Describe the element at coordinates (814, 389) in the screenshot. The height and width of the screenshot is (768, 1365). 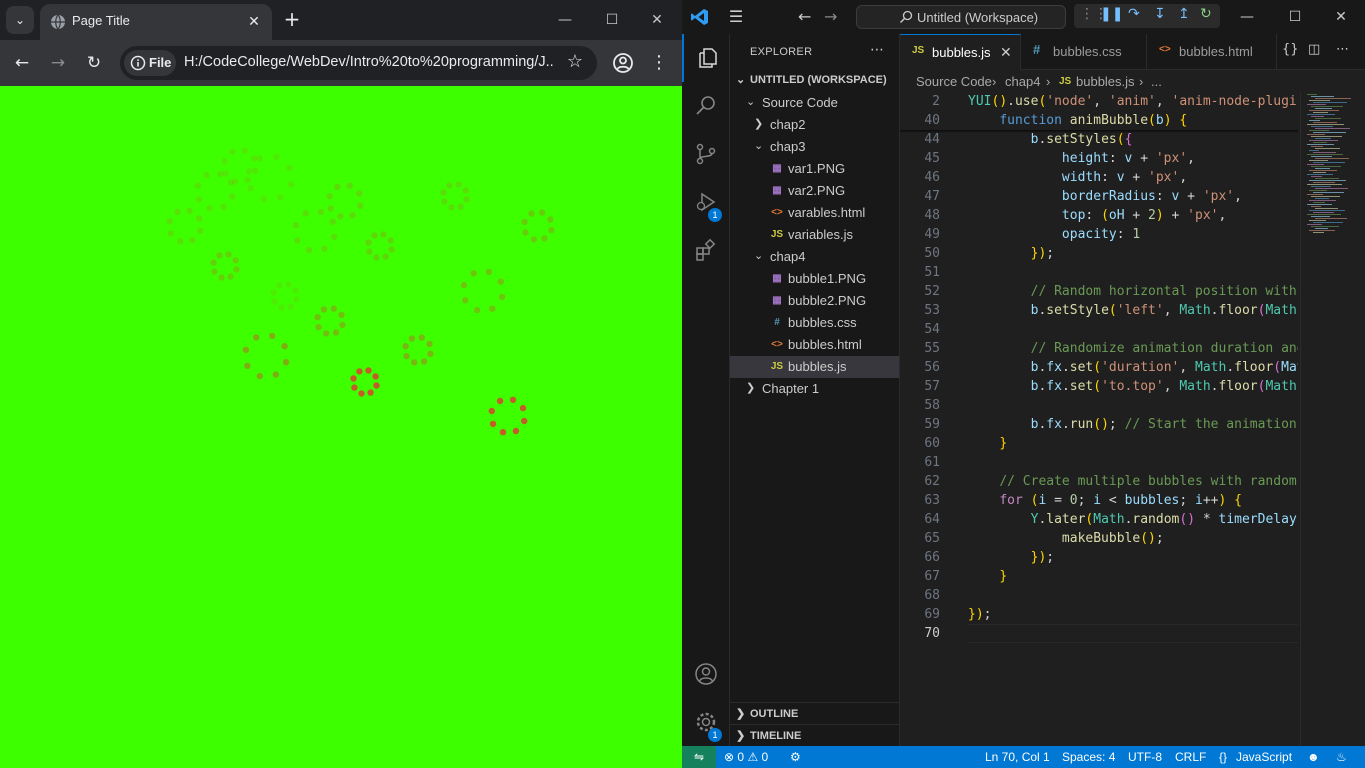
I see `tree-item: ❯ Chapter 1` at that location.